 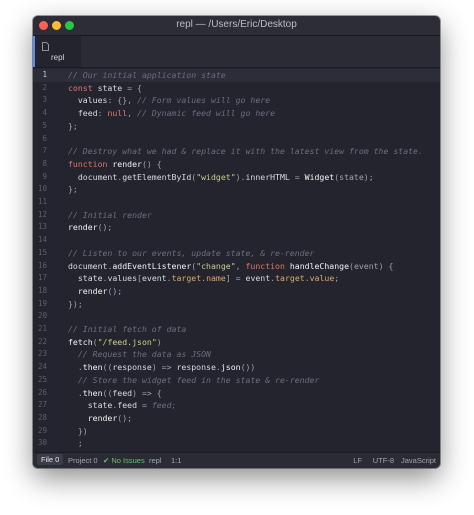 I want to click on line-number: 29, so click(x=42, y=430).